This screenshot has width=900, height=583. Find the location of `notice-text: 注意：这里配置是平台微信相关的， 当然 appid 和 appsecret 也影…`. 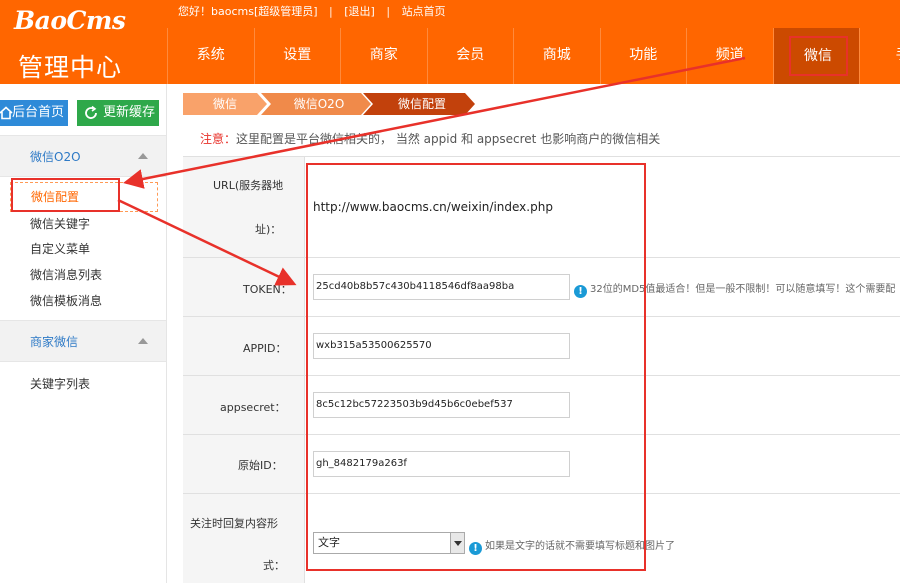

notice-text: 注意：这里配置是平台微信相关的， 当然 appid 和 appsecret 也影… is located at coordinates (430, 138).